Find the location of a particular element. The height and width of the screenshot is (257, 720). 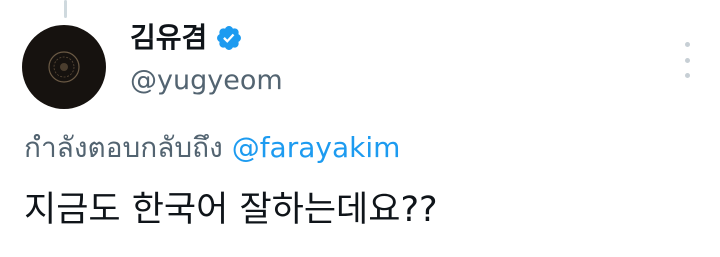

tweet-text: 지금도 한국어 잘하는데요?? is located at coordinates (231, 210).